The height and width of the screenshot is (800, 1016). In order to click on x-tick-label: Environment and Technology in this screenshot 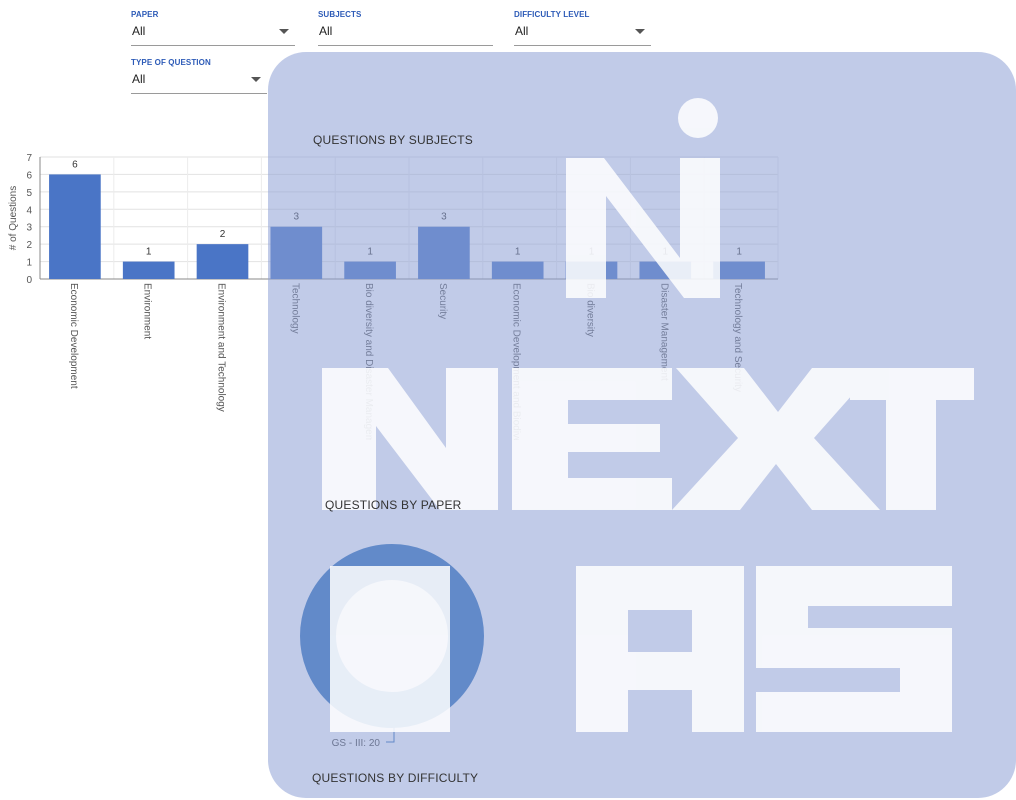, I will do `click(221, 347)`.